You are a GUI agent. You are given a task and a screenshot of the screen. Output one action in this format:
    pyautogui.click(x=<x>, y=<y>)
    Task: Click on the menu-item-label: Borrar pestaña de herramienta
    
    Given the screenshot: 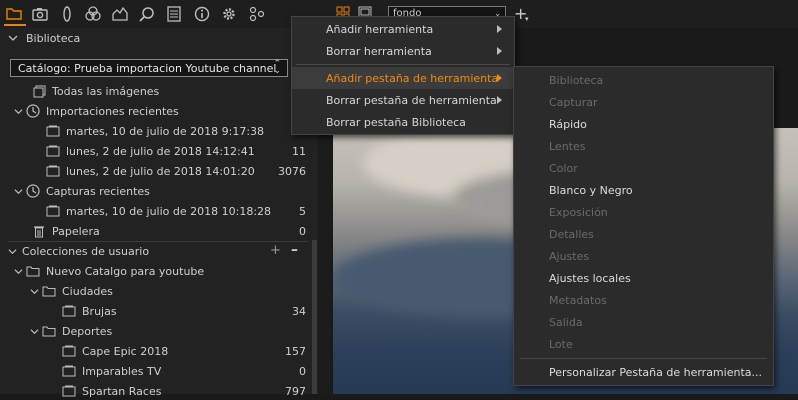 What is the action you would take?
    pyautogui.click(x=411, y=100)
    